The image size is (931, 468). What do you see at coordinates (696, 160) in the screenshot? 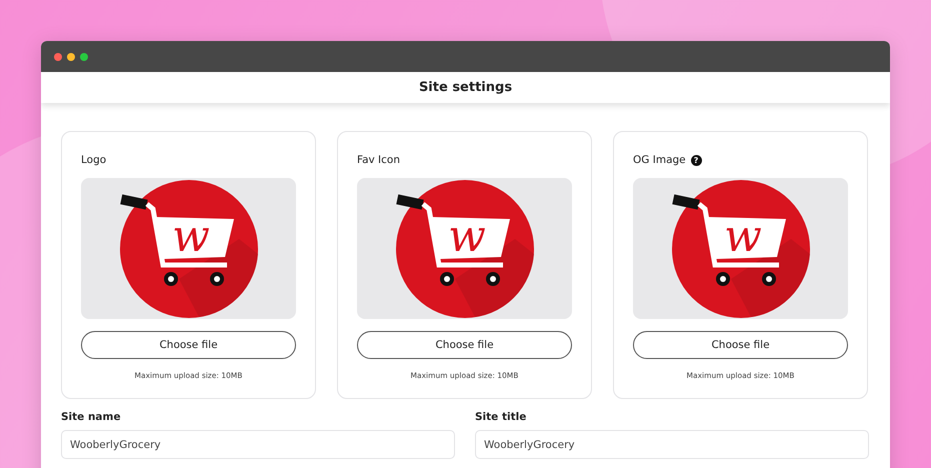
I see `help-icon: ?` at bounding box center [696, 160].